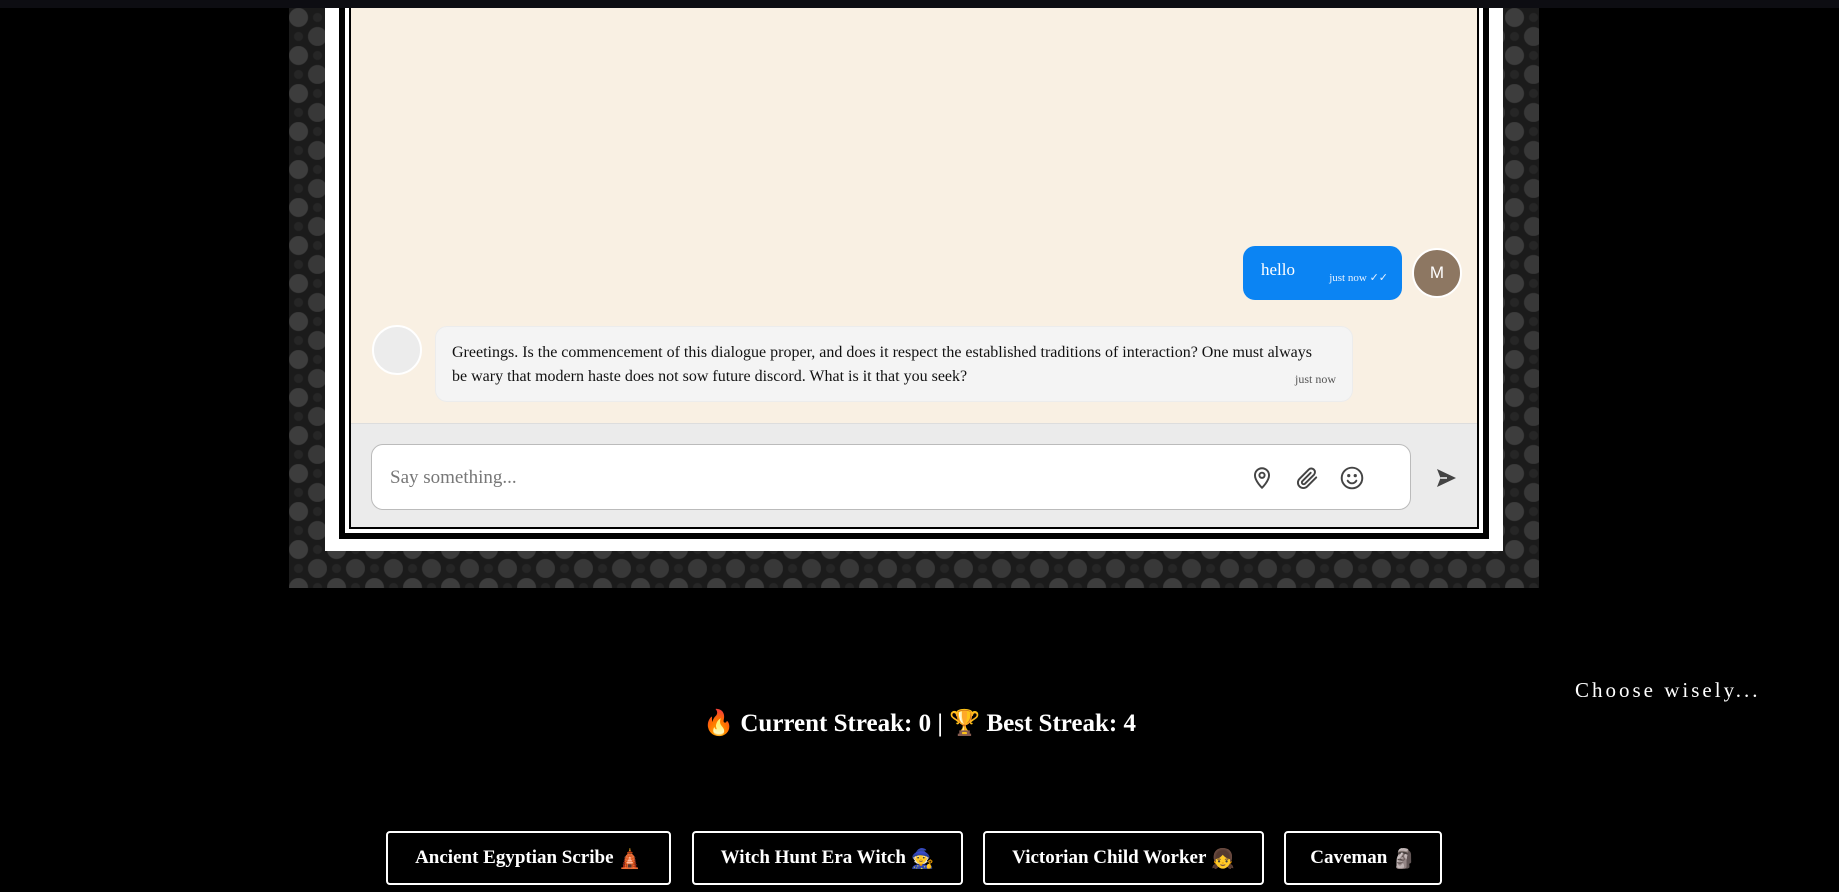  What do you see at coordinates (1404, 858) in the screenshot?
I see `caveman-icon: 🗿` at bounding box center [1404, 858].